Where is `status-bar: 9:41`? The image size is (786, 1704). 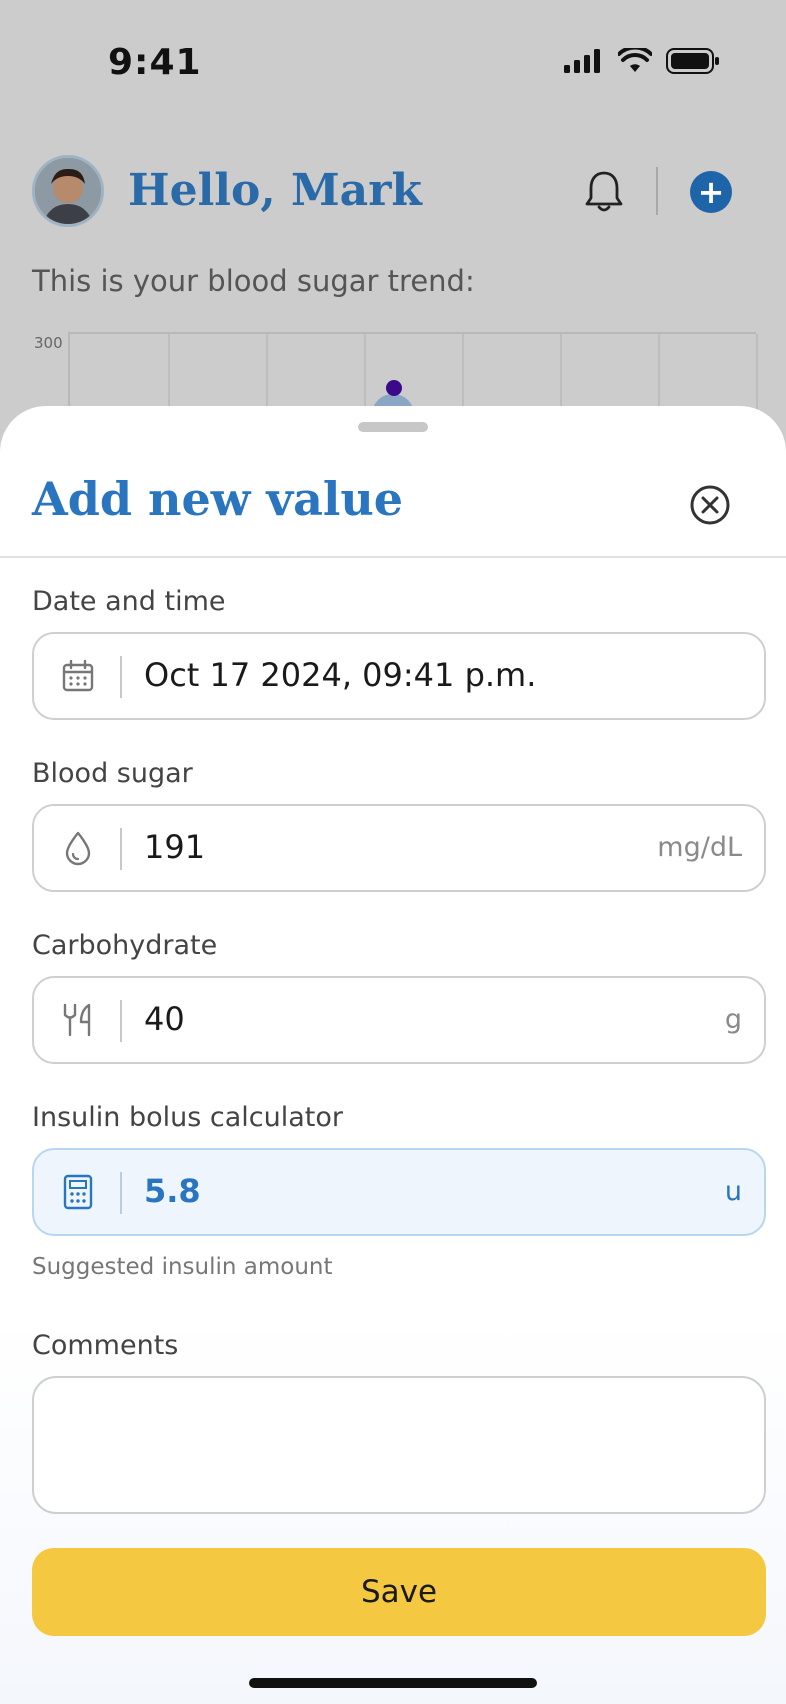
status-bar: 9:41 is located at coordinates (393, 60).